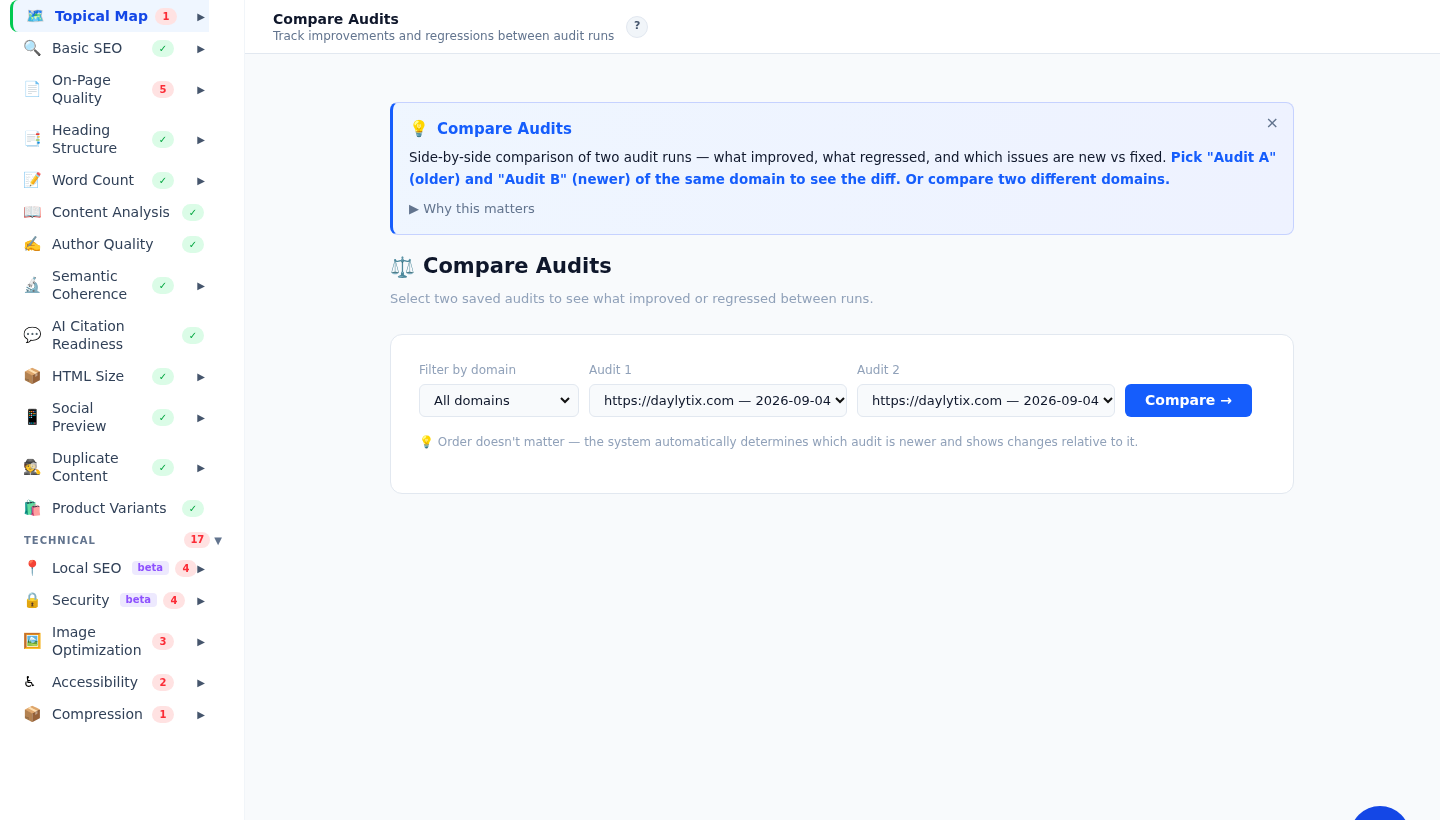 This screenshot has height=820, width=1440. I want to click on item-icon: 📱, so click(37, 417).